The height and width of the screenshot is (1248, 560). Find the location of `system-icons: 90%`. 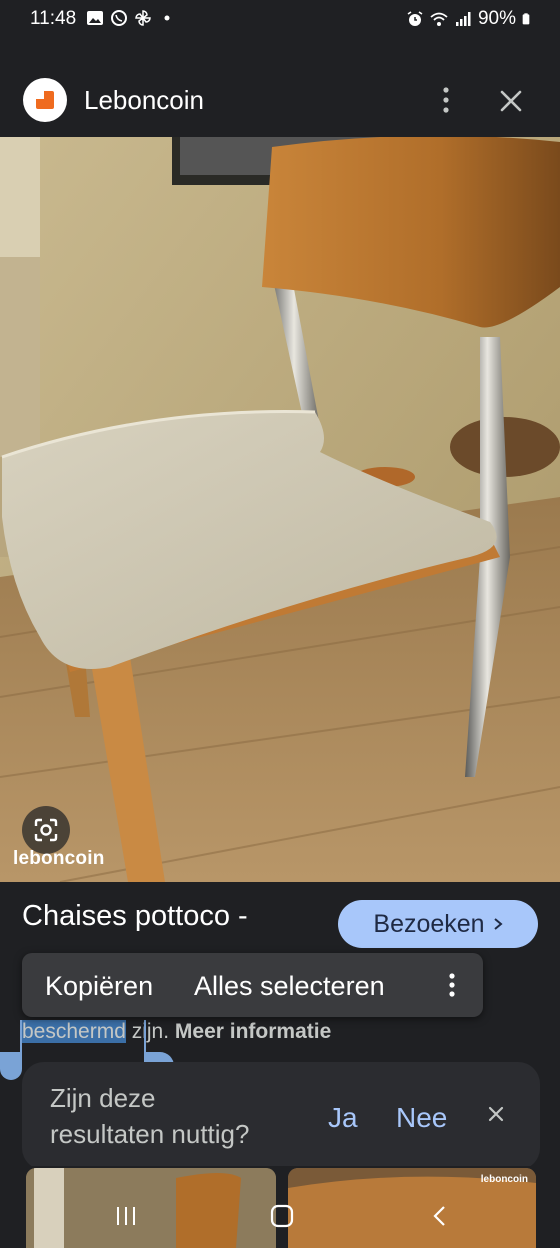

system-icons: 90% is located at coordinates (470, 19).